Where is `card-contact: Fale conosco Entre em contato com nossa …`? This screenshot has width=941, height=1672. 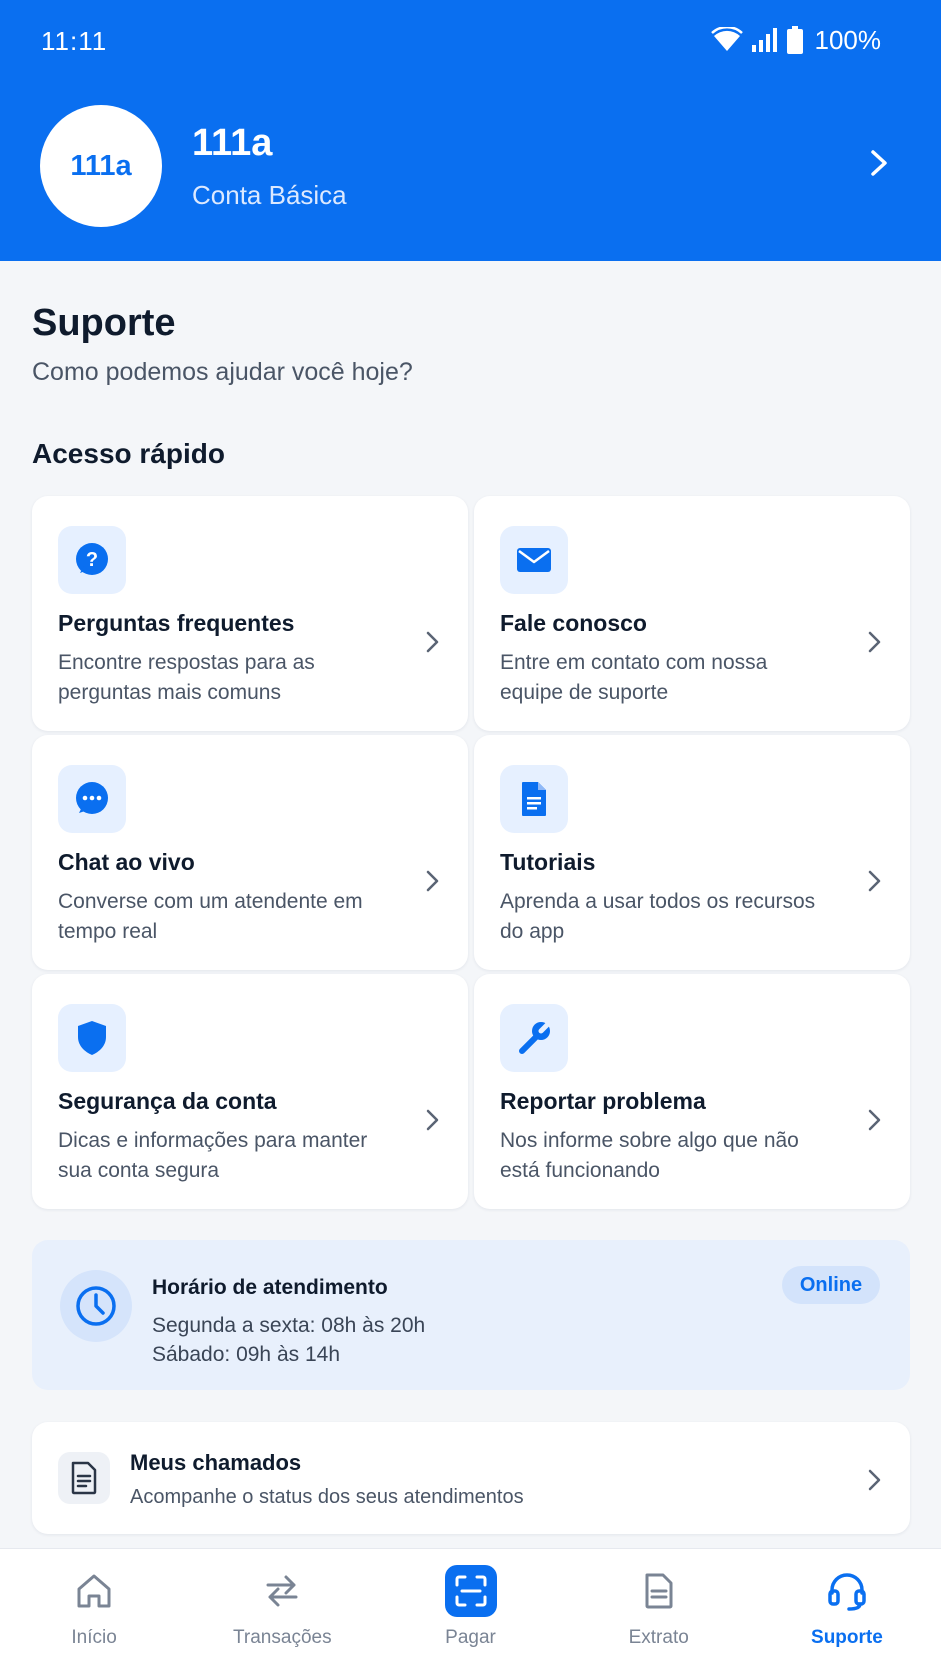
card-contact: Fale conosco Entre em contato com nossa … is located at coordinates (692, 613).